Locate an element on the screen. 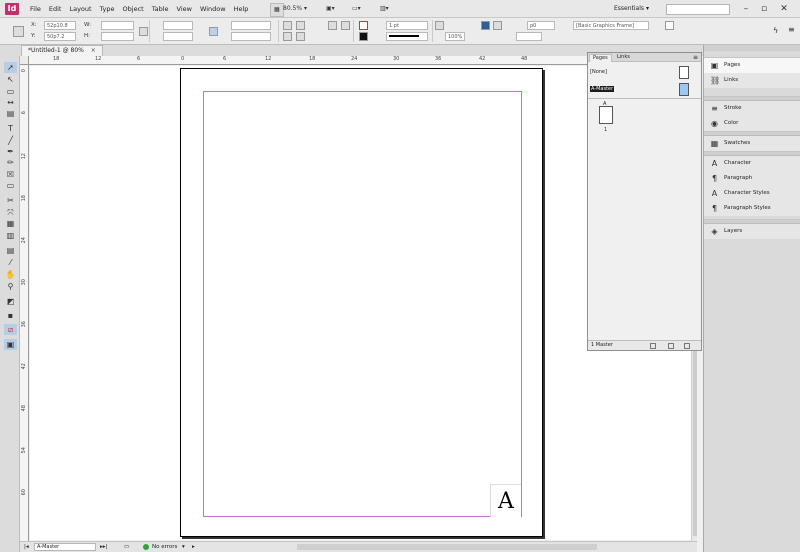  width-field is located at coordinates (117, 25).